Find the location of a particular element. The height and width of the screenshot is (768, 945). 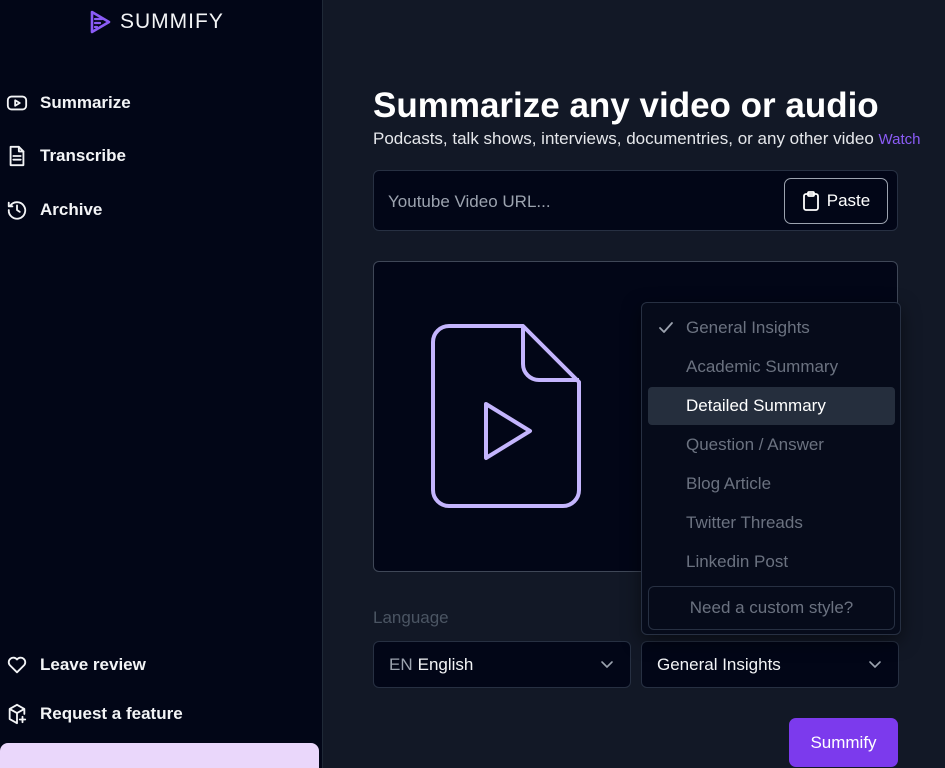

watch-link: Watch is located at coordinates (900, 139).